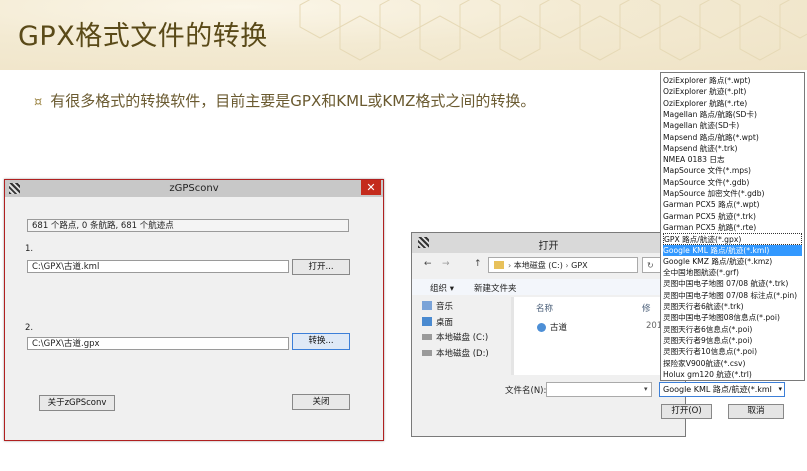 Image resolution: width=807 pixels, height=471 pixels. Describe the element at coordinates (732, 171) in the screenshot. I see `filetype-option: MapSource 文件(*.mps)` at that location.